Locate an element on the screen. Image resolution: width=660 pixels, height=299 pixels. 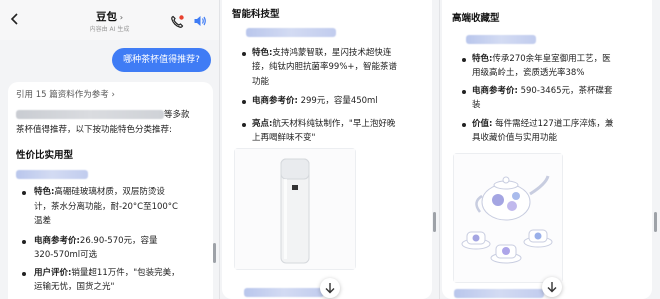
feature-line-2: 计，茶水分离功能，耐-20°C至100°C is located at coordinates (106, 207).